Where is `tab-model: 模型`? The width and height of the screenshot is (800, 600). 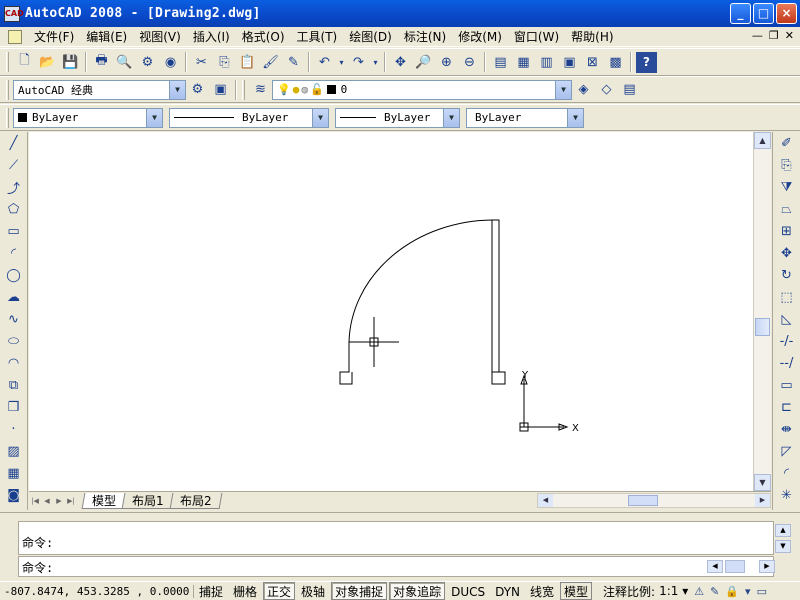 tab-model: 模型 is located at coordinates (104, 500).